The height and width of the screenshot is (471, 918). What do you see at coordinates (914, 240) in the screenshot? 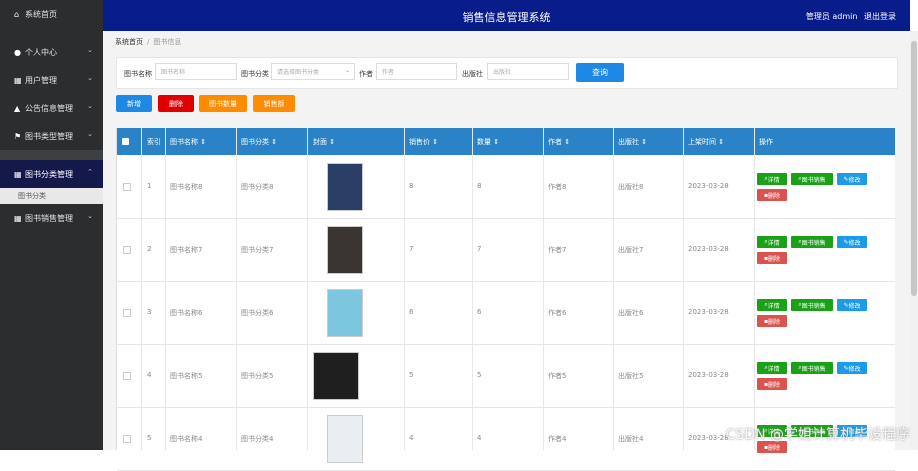
I see `vertical-scrollbar` at bounding box center [914, 240].